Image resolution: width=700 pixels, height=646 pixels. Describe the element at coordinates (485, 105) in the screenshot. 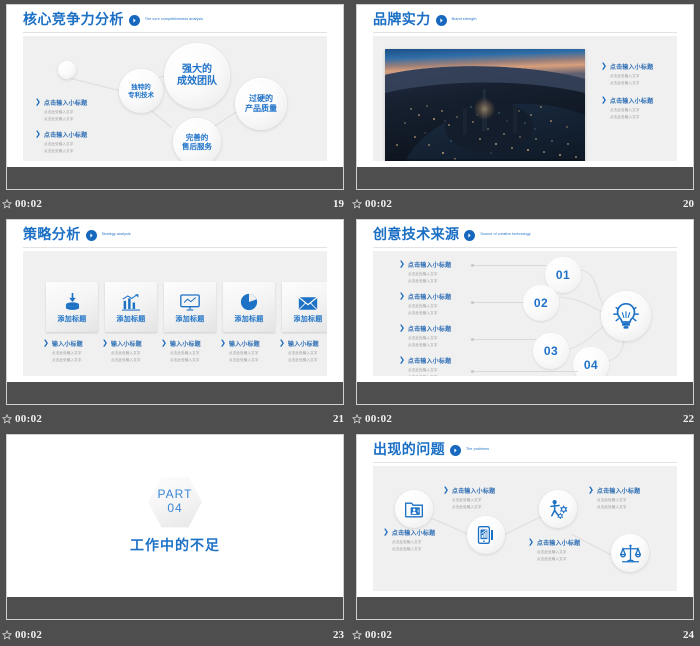

I see `city-night-photo` at that location.